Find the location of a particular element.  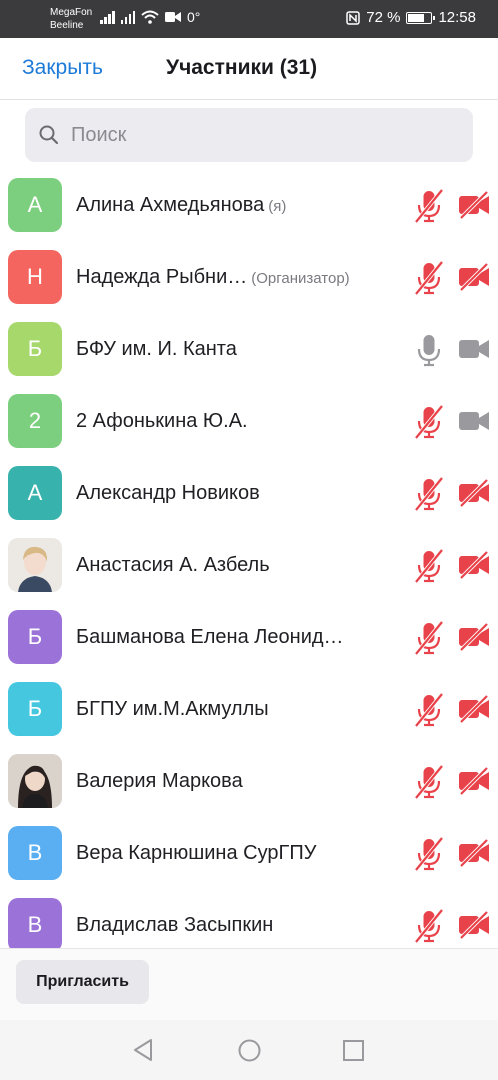

participant-name-line: Вера Карнюшина СурГПУ is located at coordinates (196, 853).